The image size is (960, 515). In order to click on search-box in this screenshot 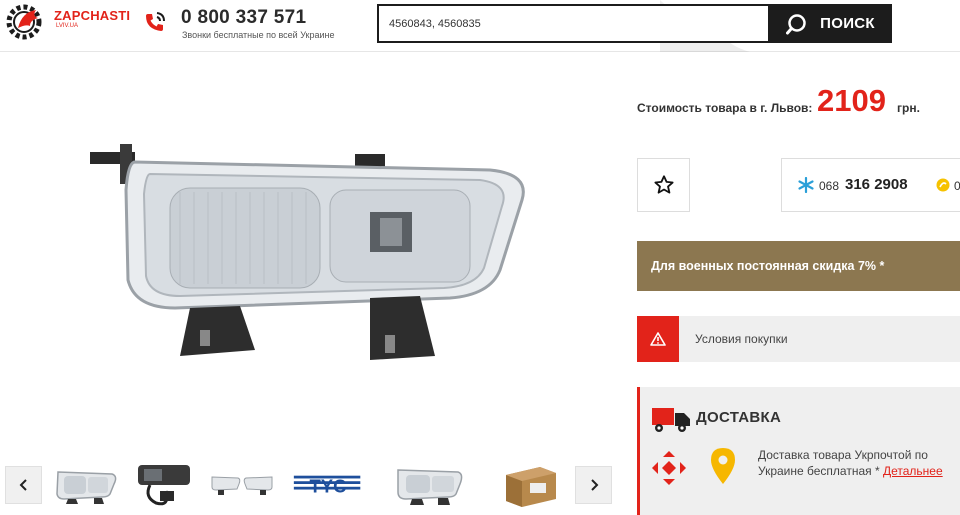, I will do `click(573, 23)`.